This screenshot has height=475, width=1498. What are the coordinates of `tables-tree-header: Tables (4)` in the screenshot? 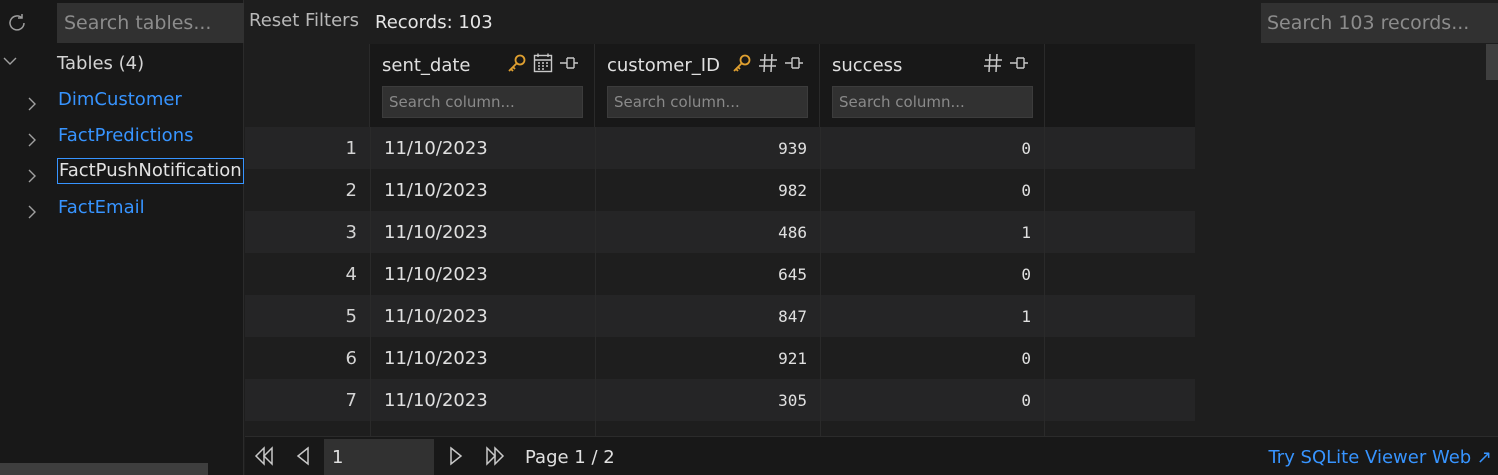 It's located at (122, 64).